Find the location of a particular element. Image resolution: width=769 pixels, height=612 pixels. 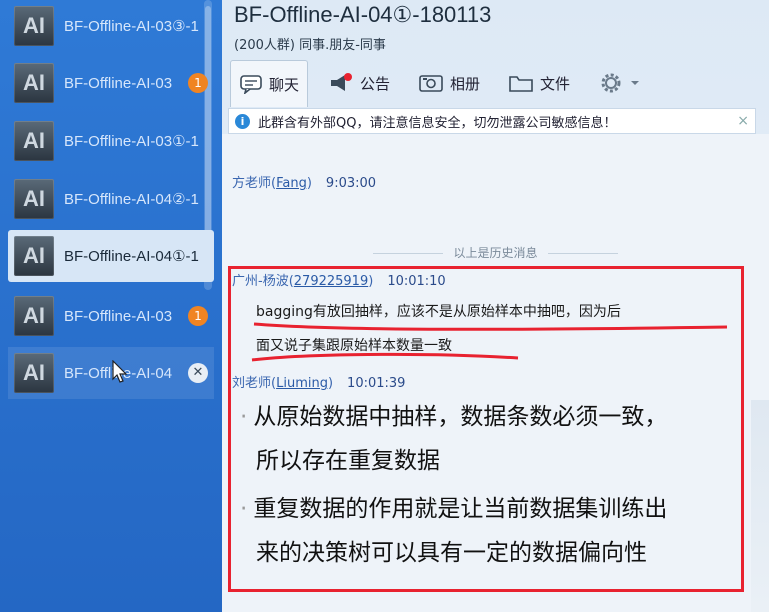

photo-album-icon is located at coordinates (431, 83).